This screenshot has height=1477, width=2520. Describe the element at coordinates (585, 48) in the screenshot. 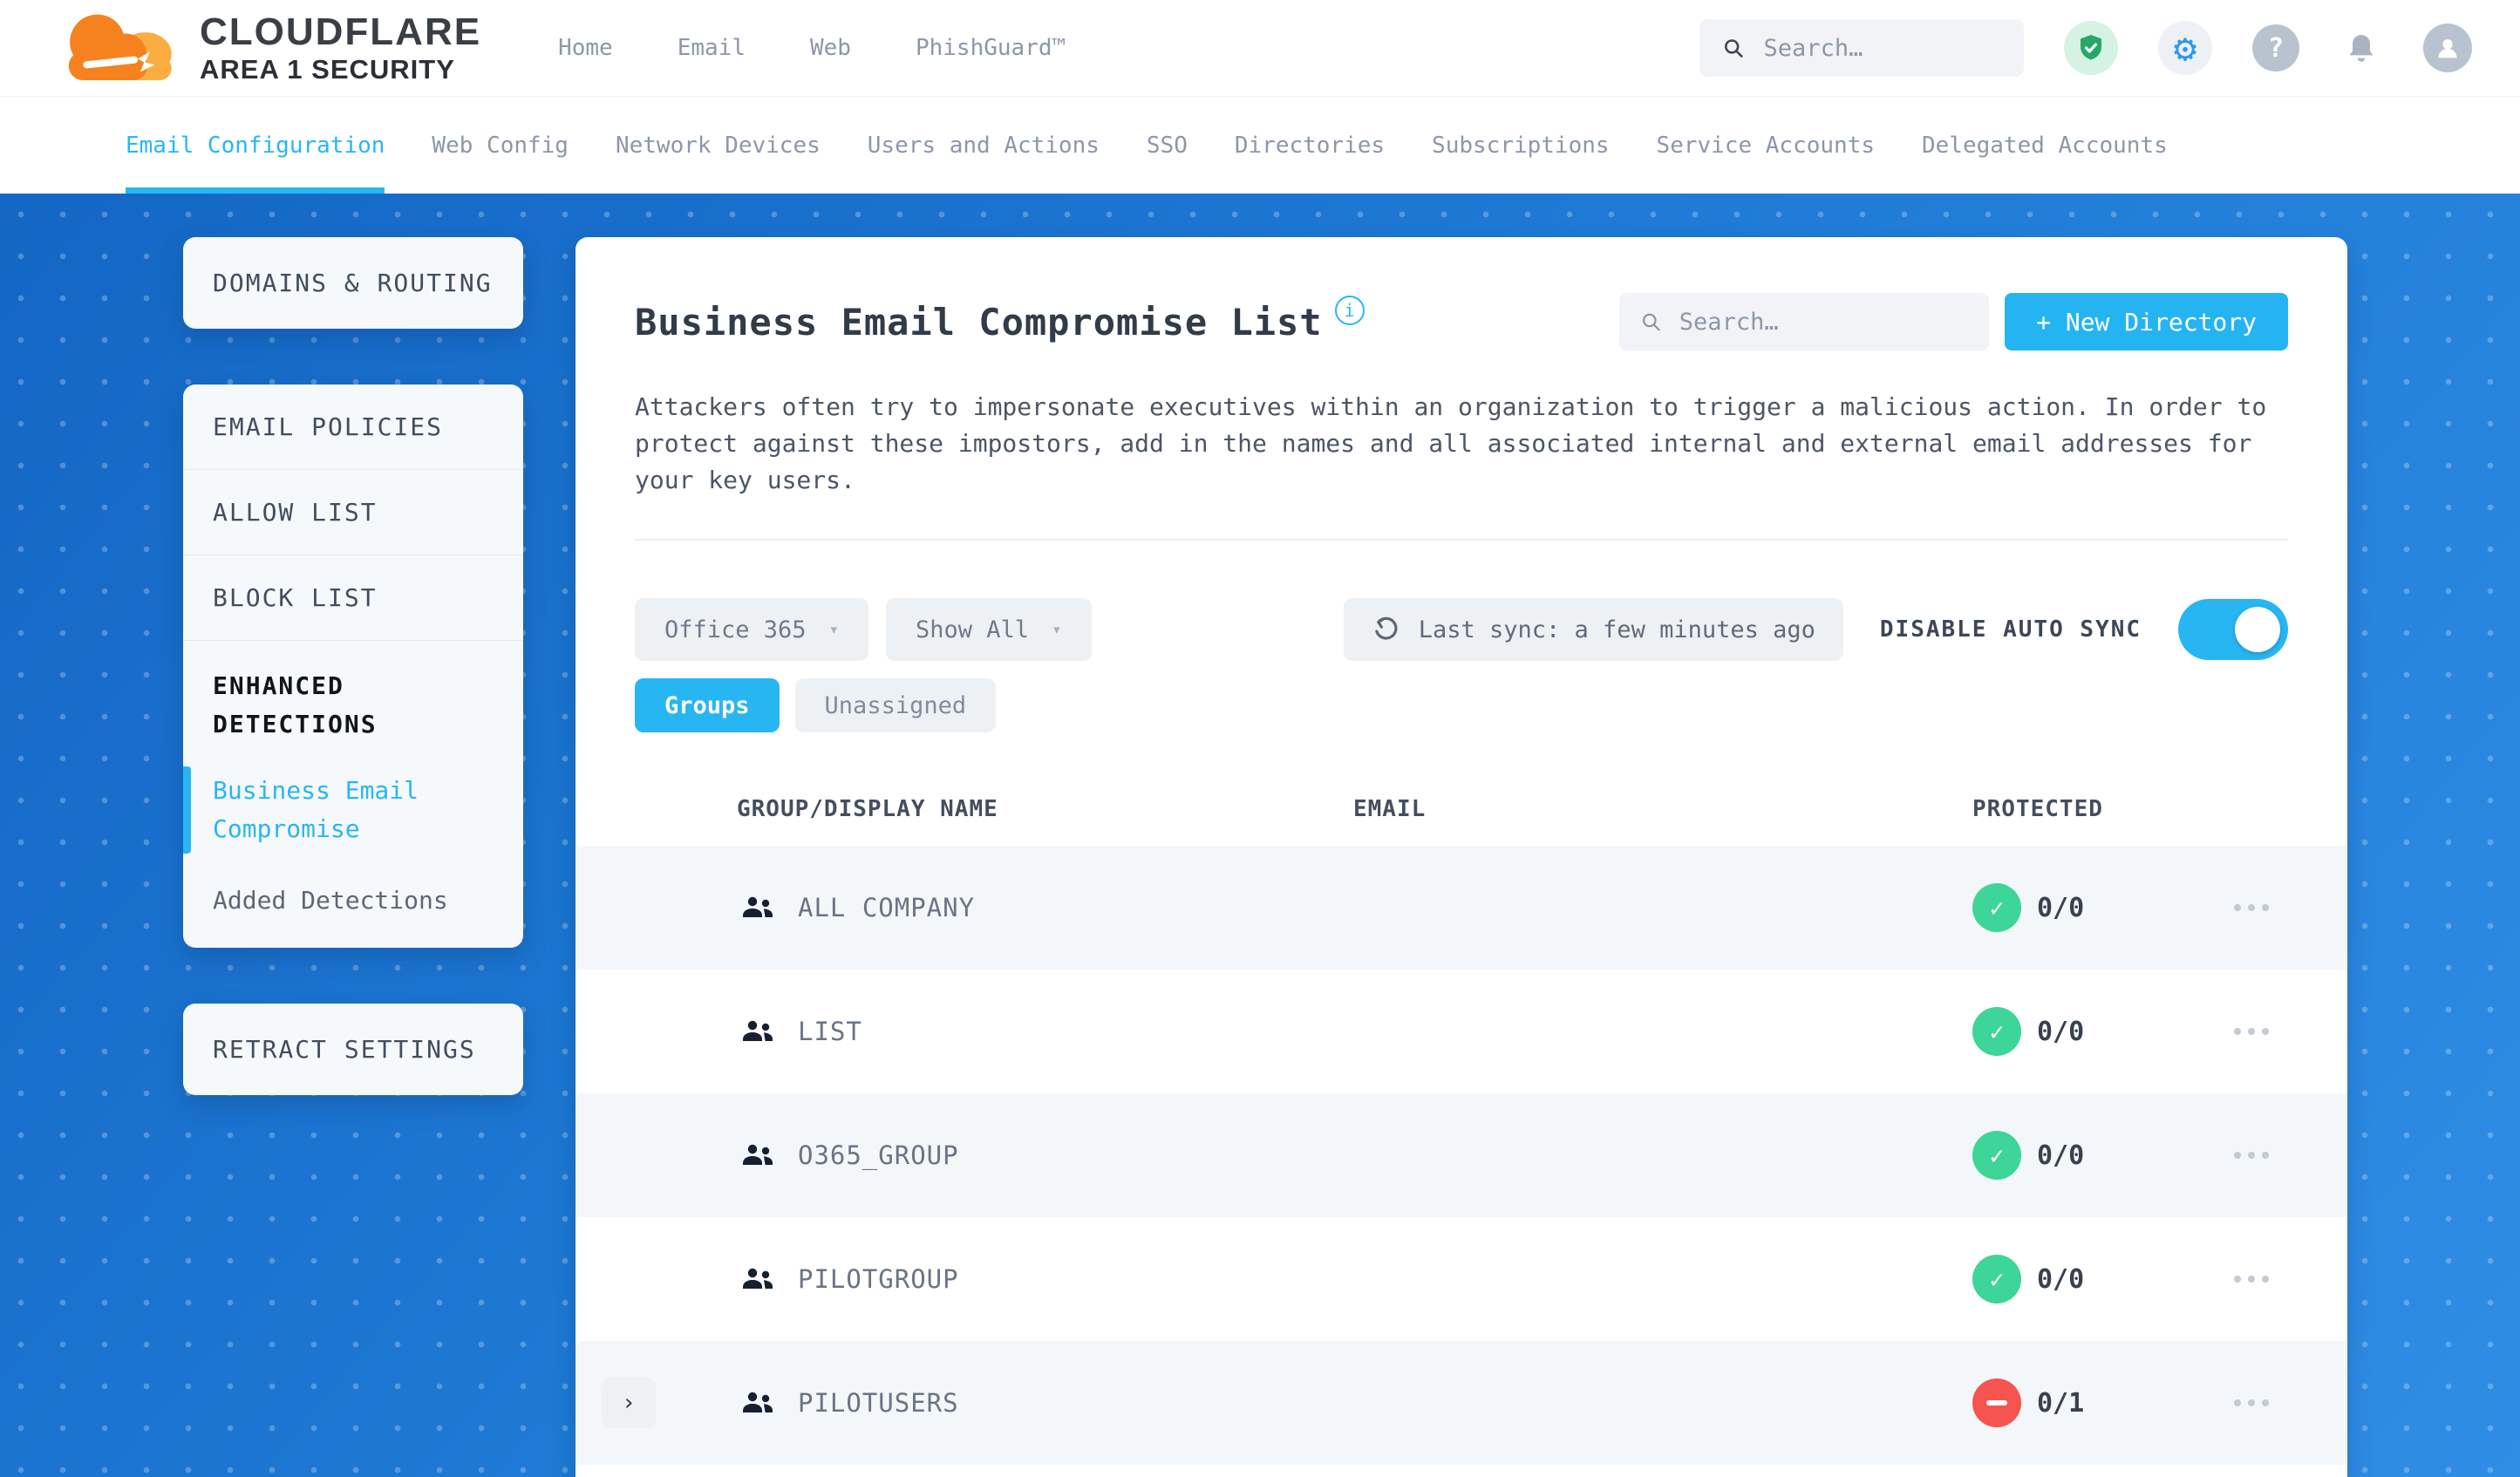

I see `topnav-item-home: Home` at that location.